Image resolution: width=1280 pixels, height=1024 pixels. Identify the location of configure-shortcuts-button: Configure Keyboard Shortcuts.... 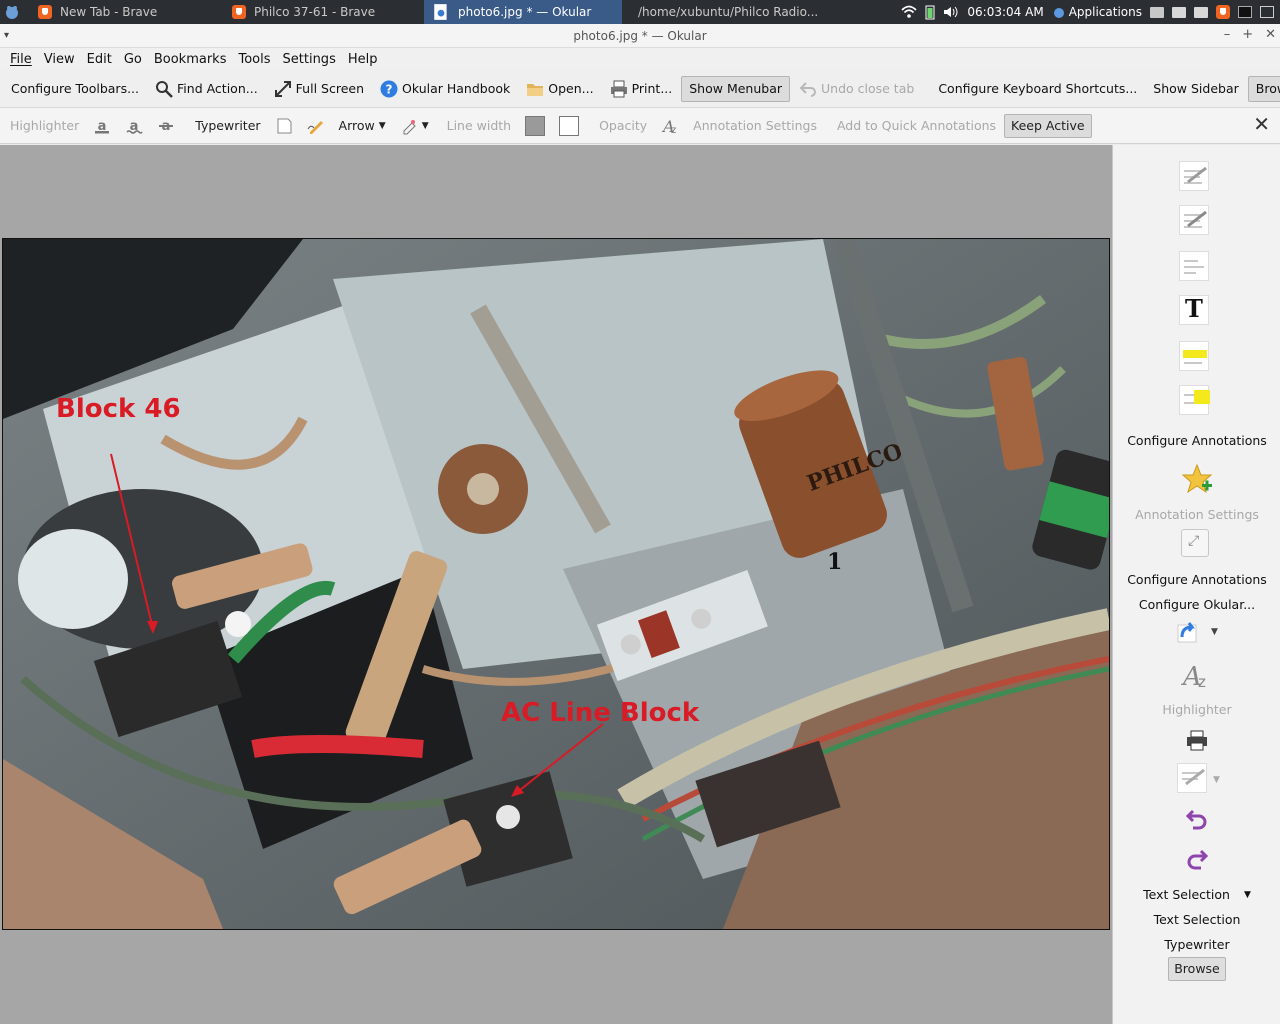
(1037, 89).